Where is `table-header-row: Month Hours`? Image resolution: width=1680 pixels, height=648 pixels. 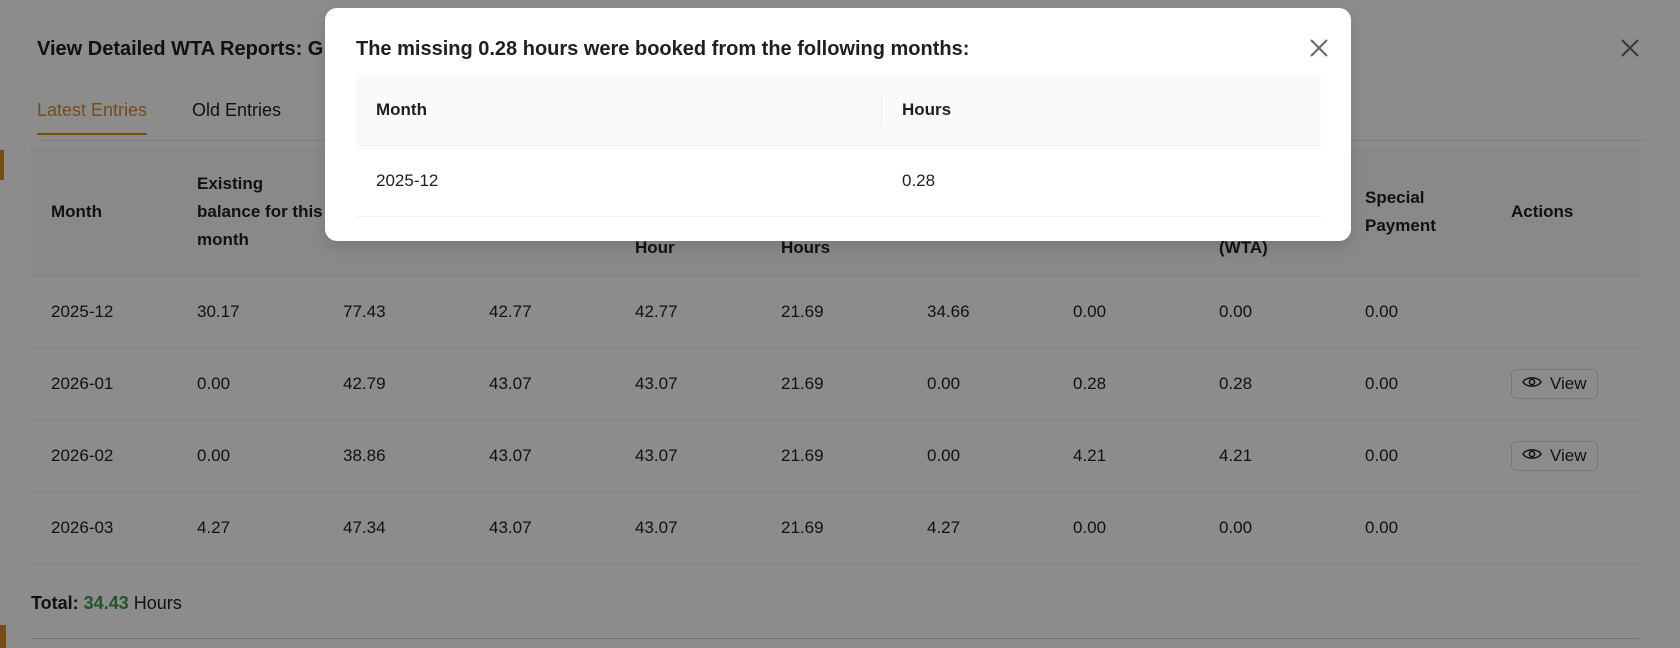
table-header-row: Month Hours is located at coordinates (838, 110).